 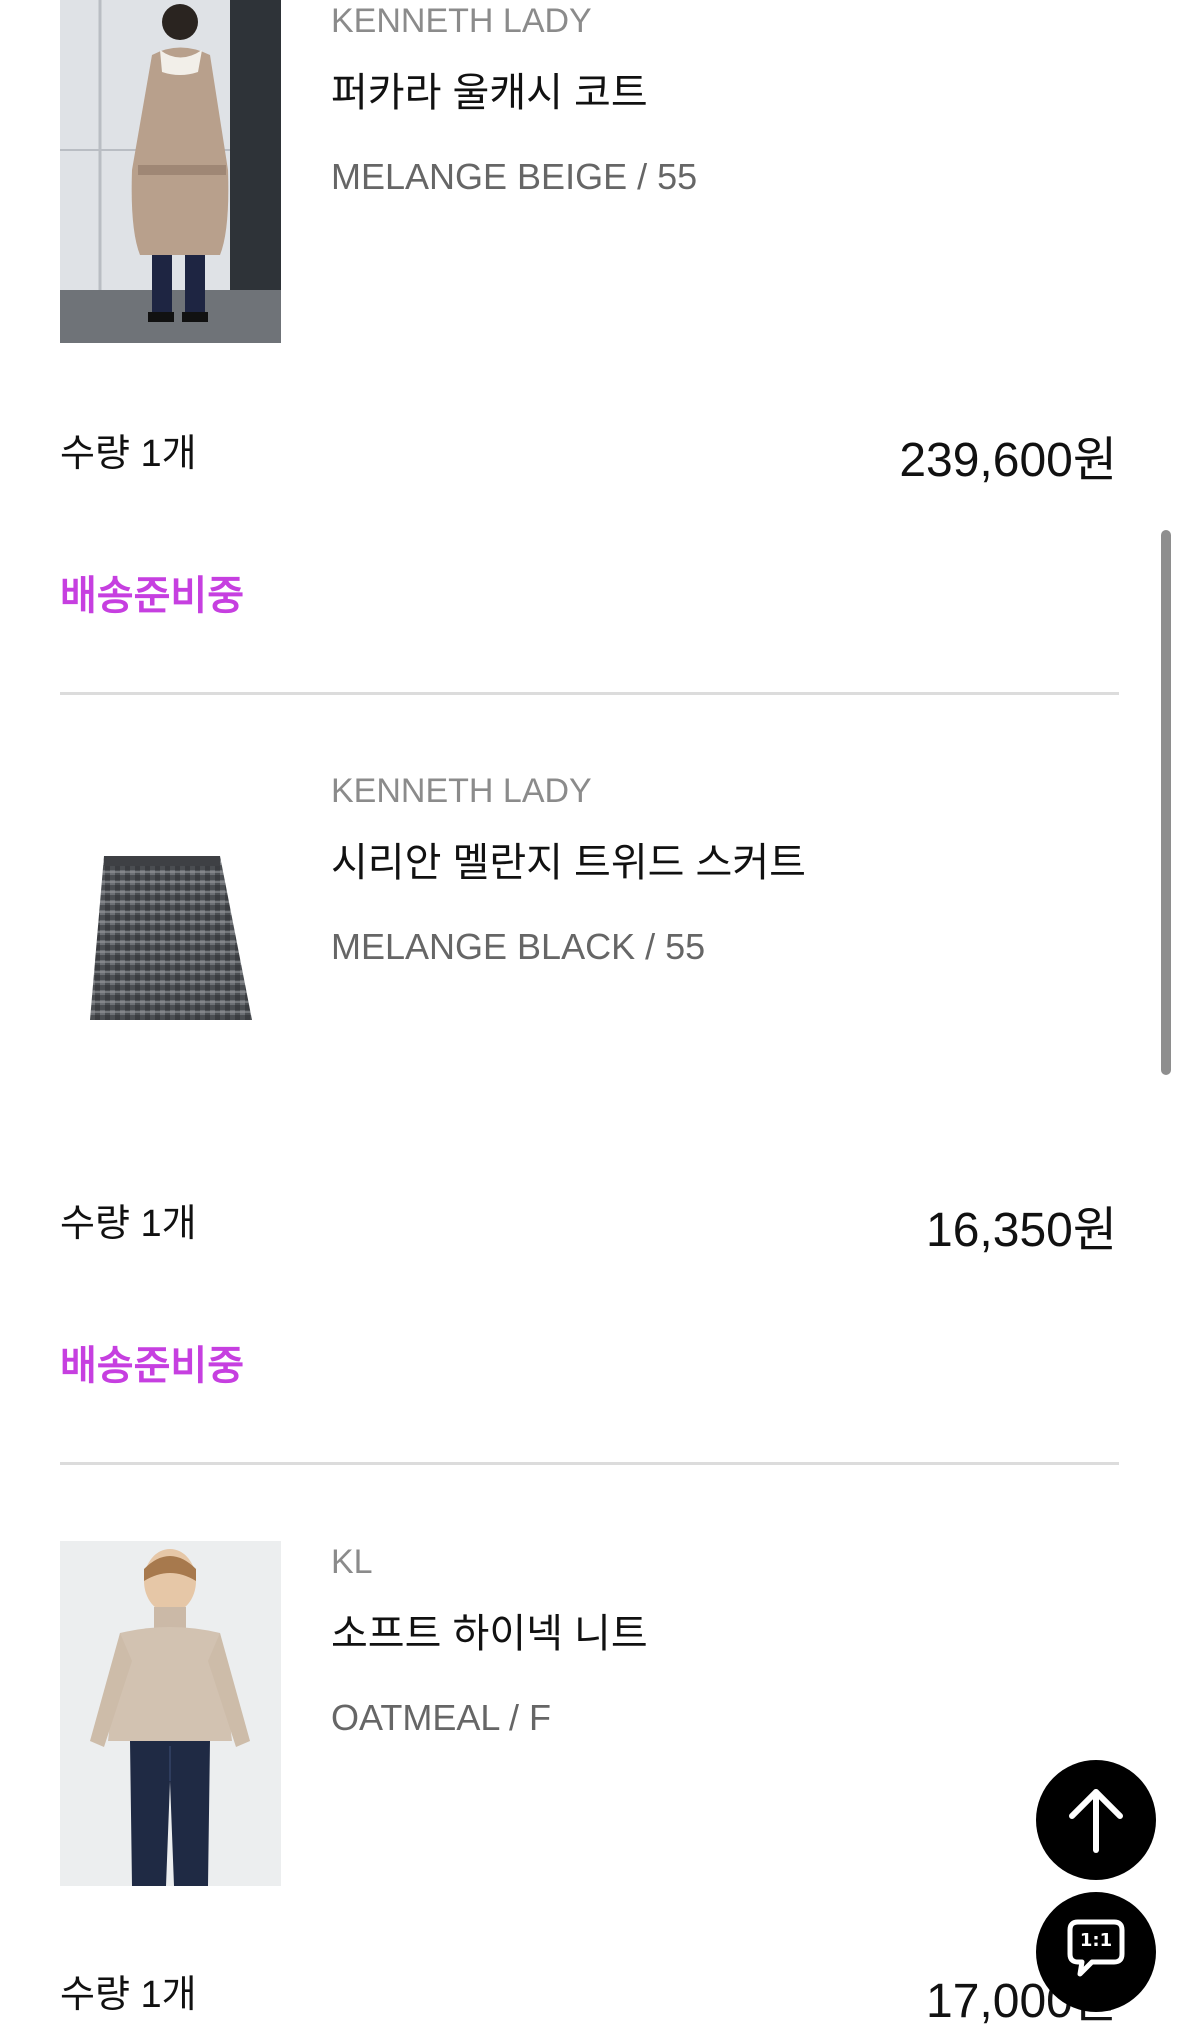 I want to click on product-option: OATMEAL / F, so click(x=441, y=1717).